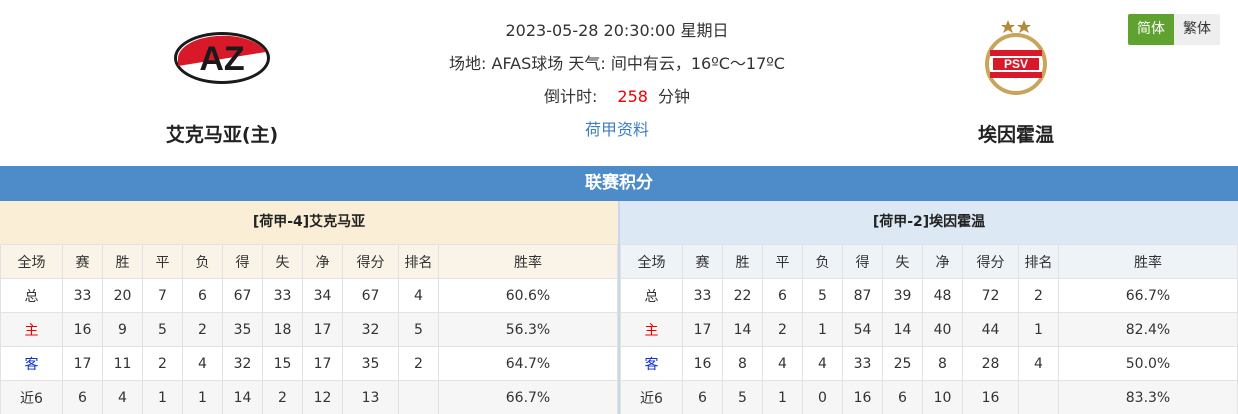  Describe the element at coordinates (617, 30) in the screenshot. I see `match-datetime: 2023-05-28 20:30:00 星期日` at that location.